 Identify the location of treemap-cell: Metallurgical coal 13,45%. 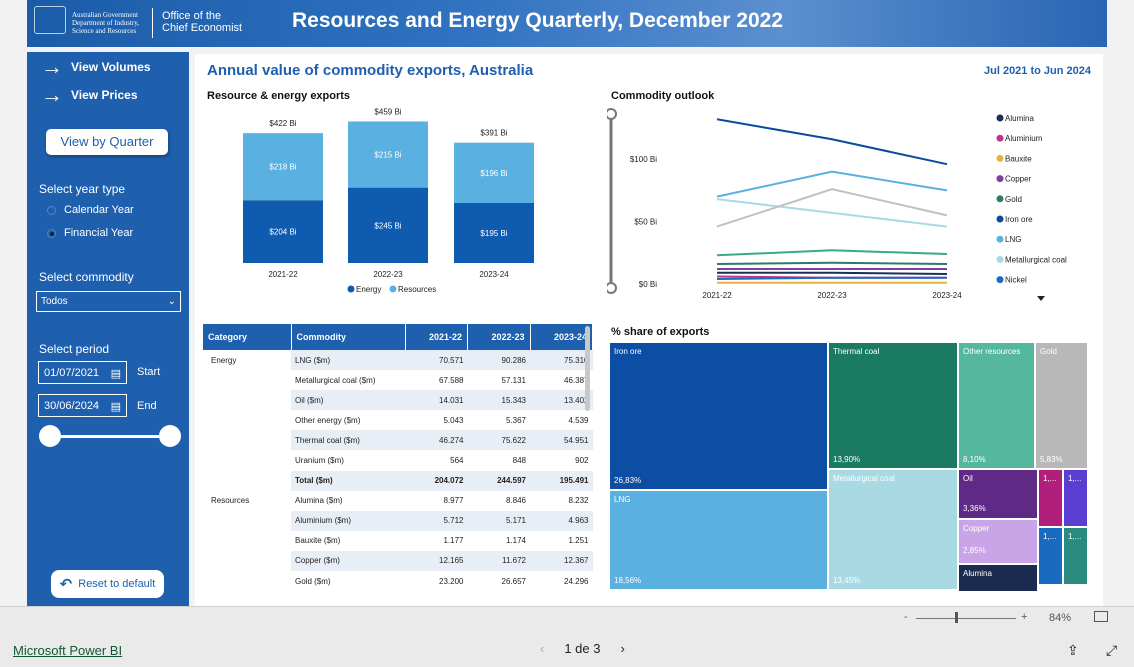
(893, 529).